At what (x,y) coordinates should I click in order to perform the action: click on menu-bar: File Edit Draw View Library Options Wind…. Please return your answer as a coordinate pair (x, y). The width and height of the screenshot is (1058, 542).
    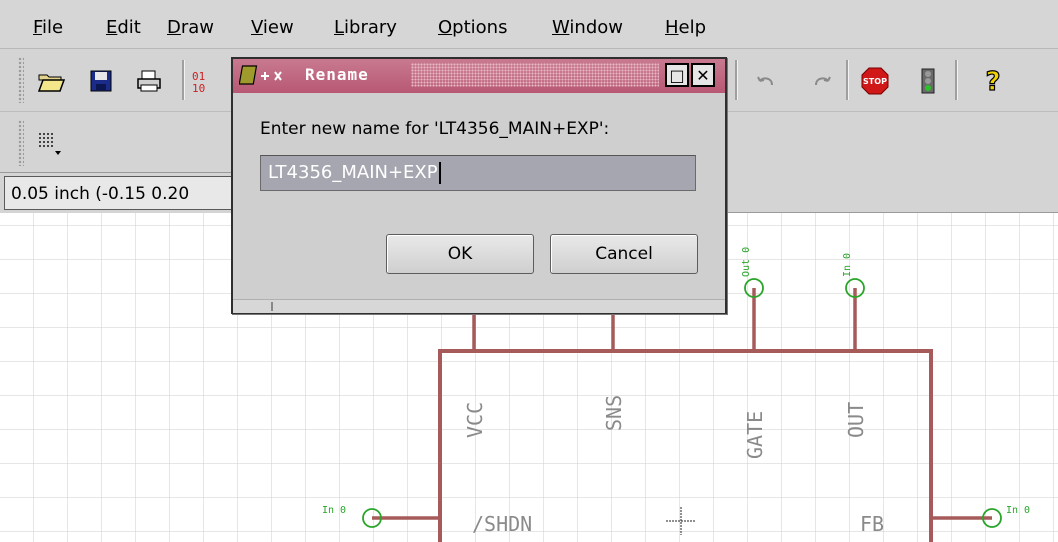
    Looking at the image, I should click on (529, 24).